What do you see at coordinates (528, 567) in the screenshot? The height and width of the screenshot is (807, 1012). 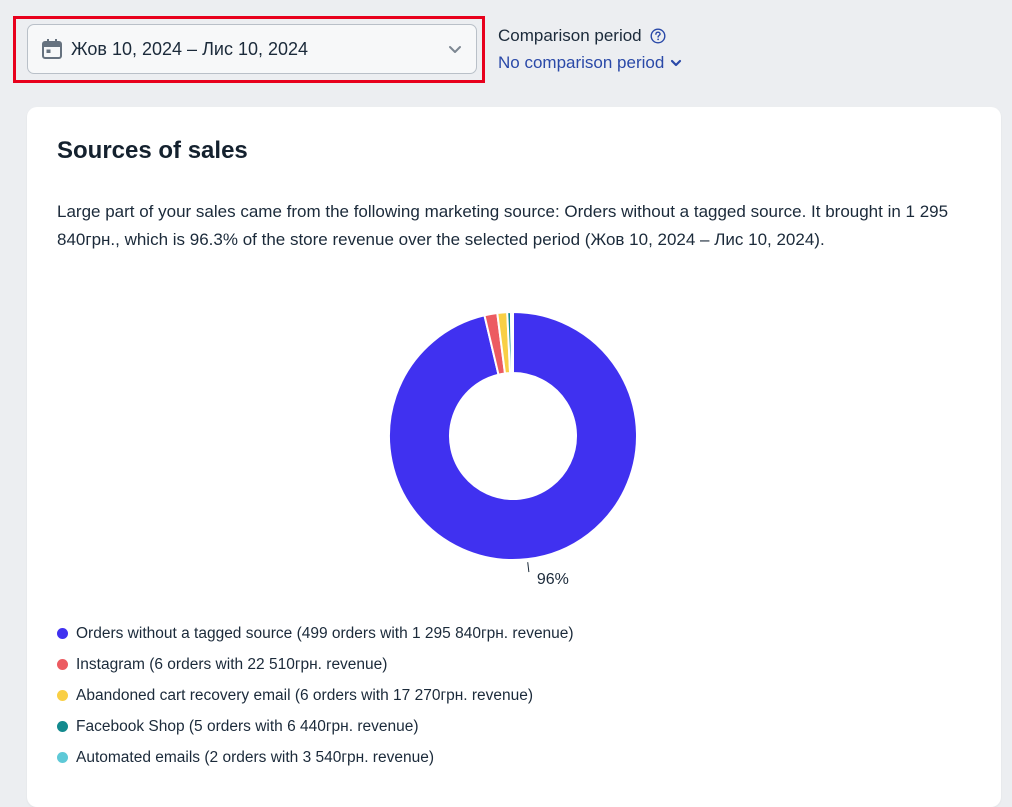 I see `data-label-leader` at bounding box center [528, 567].